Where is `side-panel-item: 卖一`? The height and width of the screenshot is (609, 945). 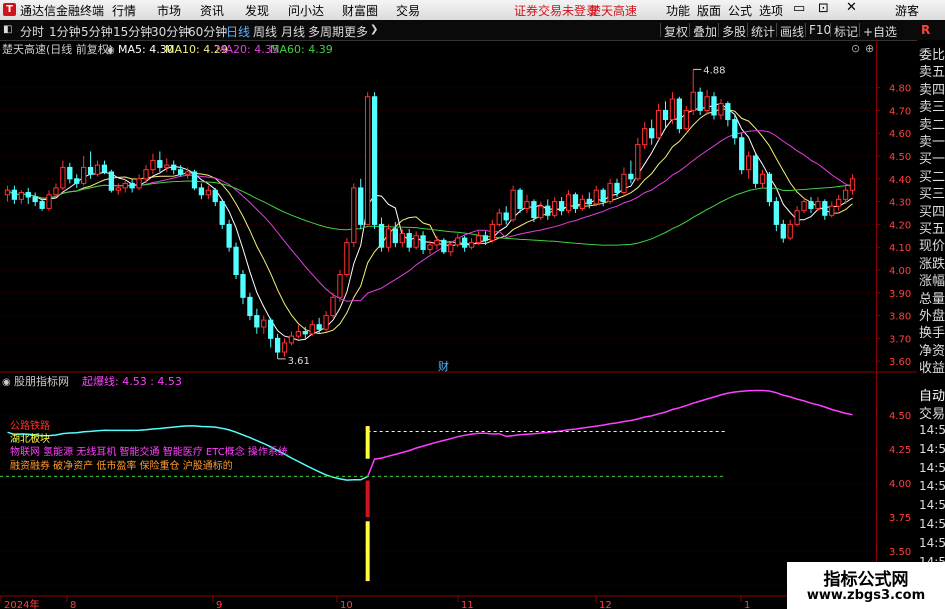
side-panel-item: 卖一 is located at coordinates (932, 142).